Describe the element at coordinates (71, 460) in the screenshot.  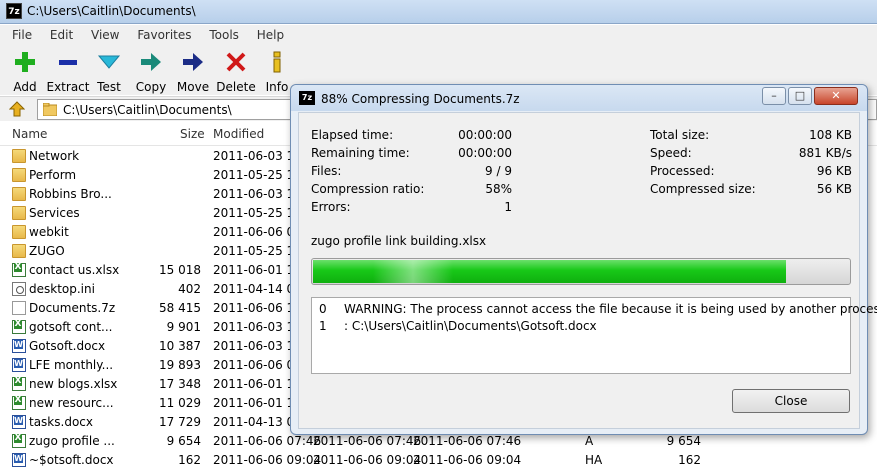
I see `file-name: ~$otsoft.docx` at that location.